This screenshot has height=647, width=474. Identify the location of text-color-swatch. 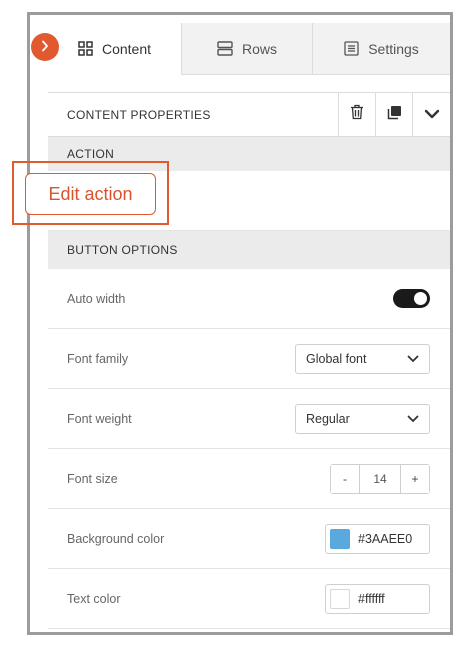
(340, 598).